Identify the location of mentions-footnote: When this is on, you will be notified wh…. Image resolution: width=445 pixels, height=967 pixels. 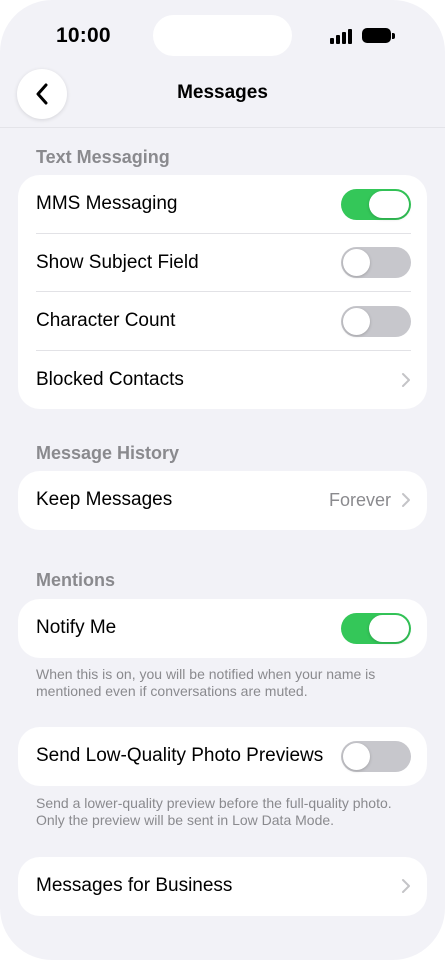
(206, 682).